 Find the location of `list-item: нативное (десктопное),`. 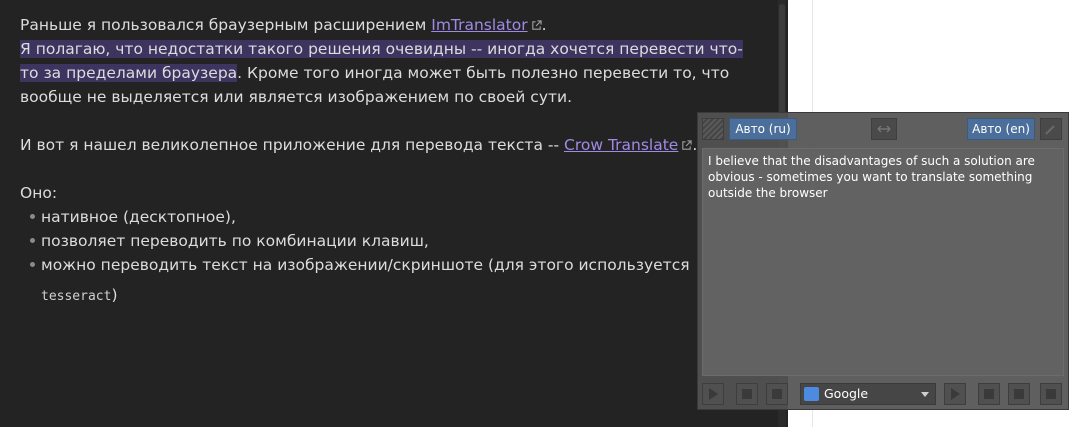

list-item: нативное (десктопное), is located at coordinates (128, 217).